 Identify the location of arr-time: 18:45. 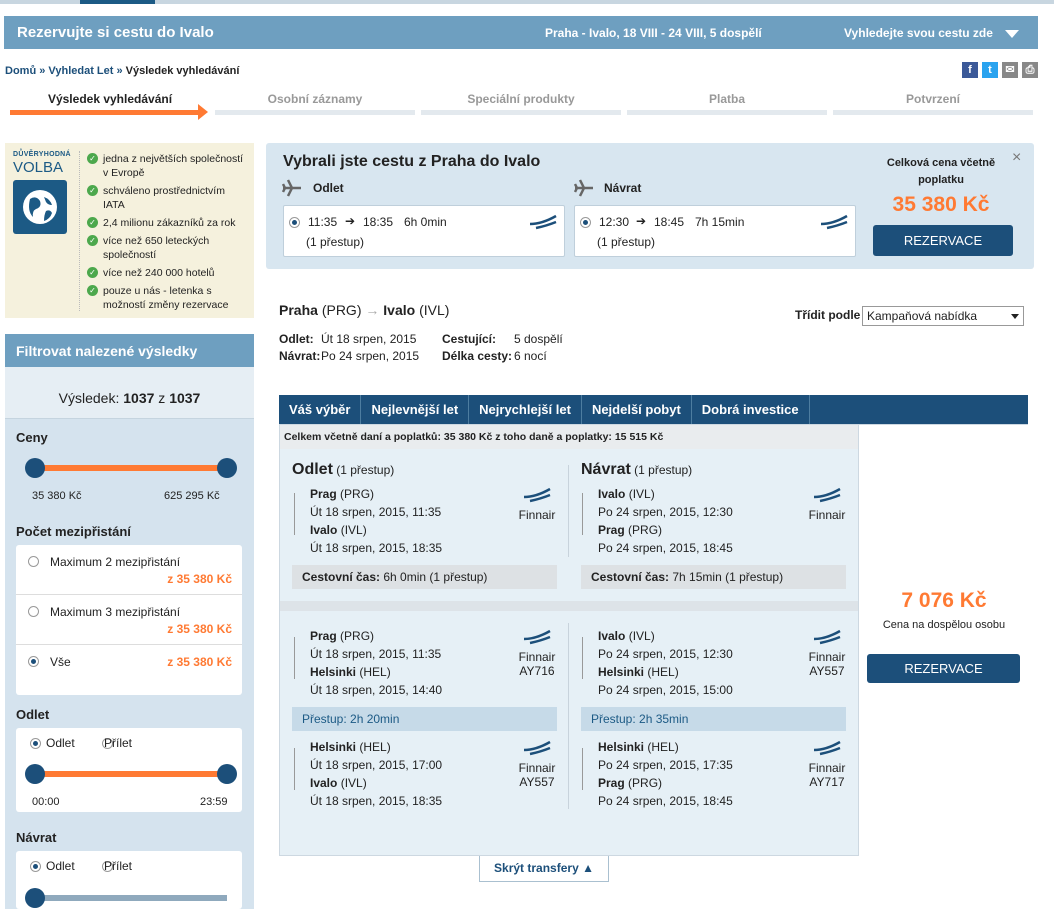
(669, 222).